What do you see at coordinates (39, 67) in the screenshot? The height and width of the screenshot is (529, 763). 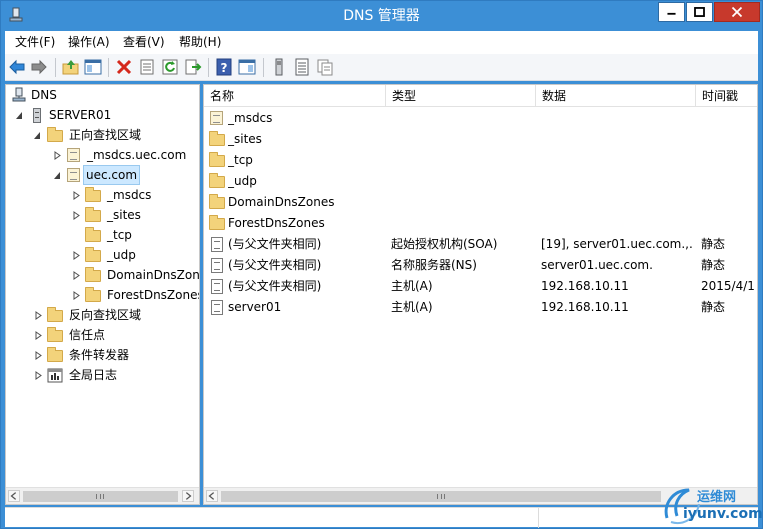 I see `forward-arrow-icon` at bounding box center [39, 67].